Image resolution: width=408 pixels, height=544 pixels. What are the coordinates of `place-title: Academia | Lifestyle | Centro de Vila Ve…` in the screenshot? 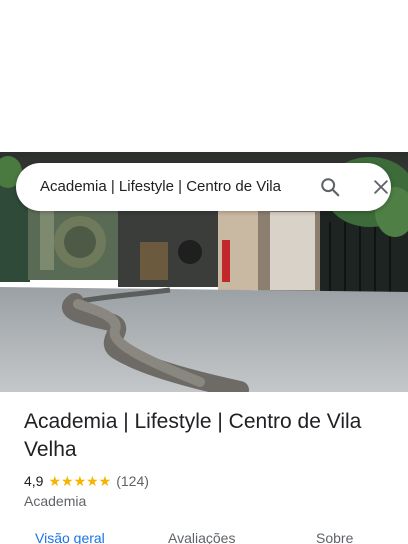 It's located at (193, 435).